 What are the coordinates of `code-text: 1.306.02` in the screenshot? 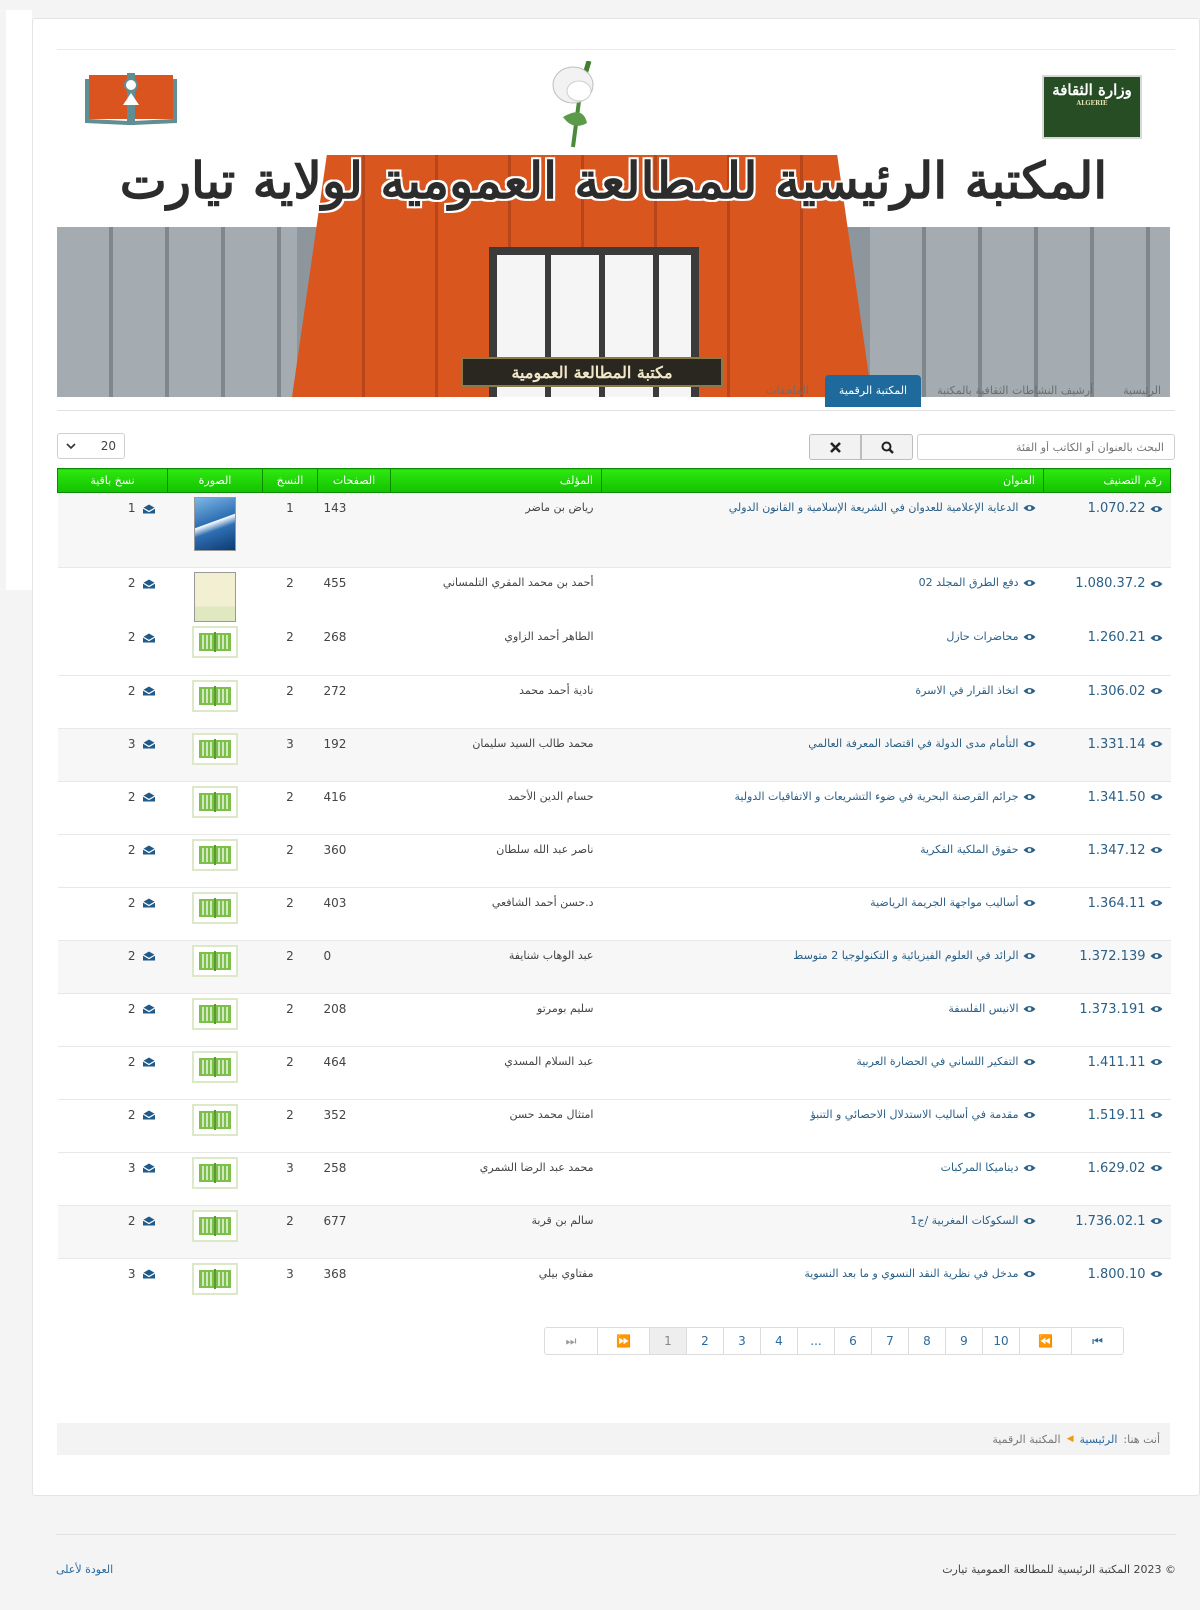 It's located at (1117, 691).